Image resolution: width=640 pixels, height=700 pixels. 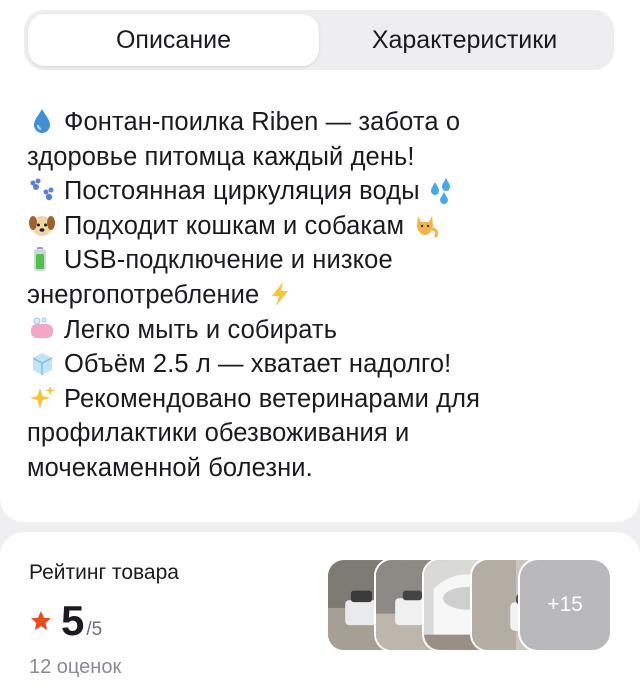 I want to click on tab-switcher: Описание Характеристики, so click(x=319, y=40).